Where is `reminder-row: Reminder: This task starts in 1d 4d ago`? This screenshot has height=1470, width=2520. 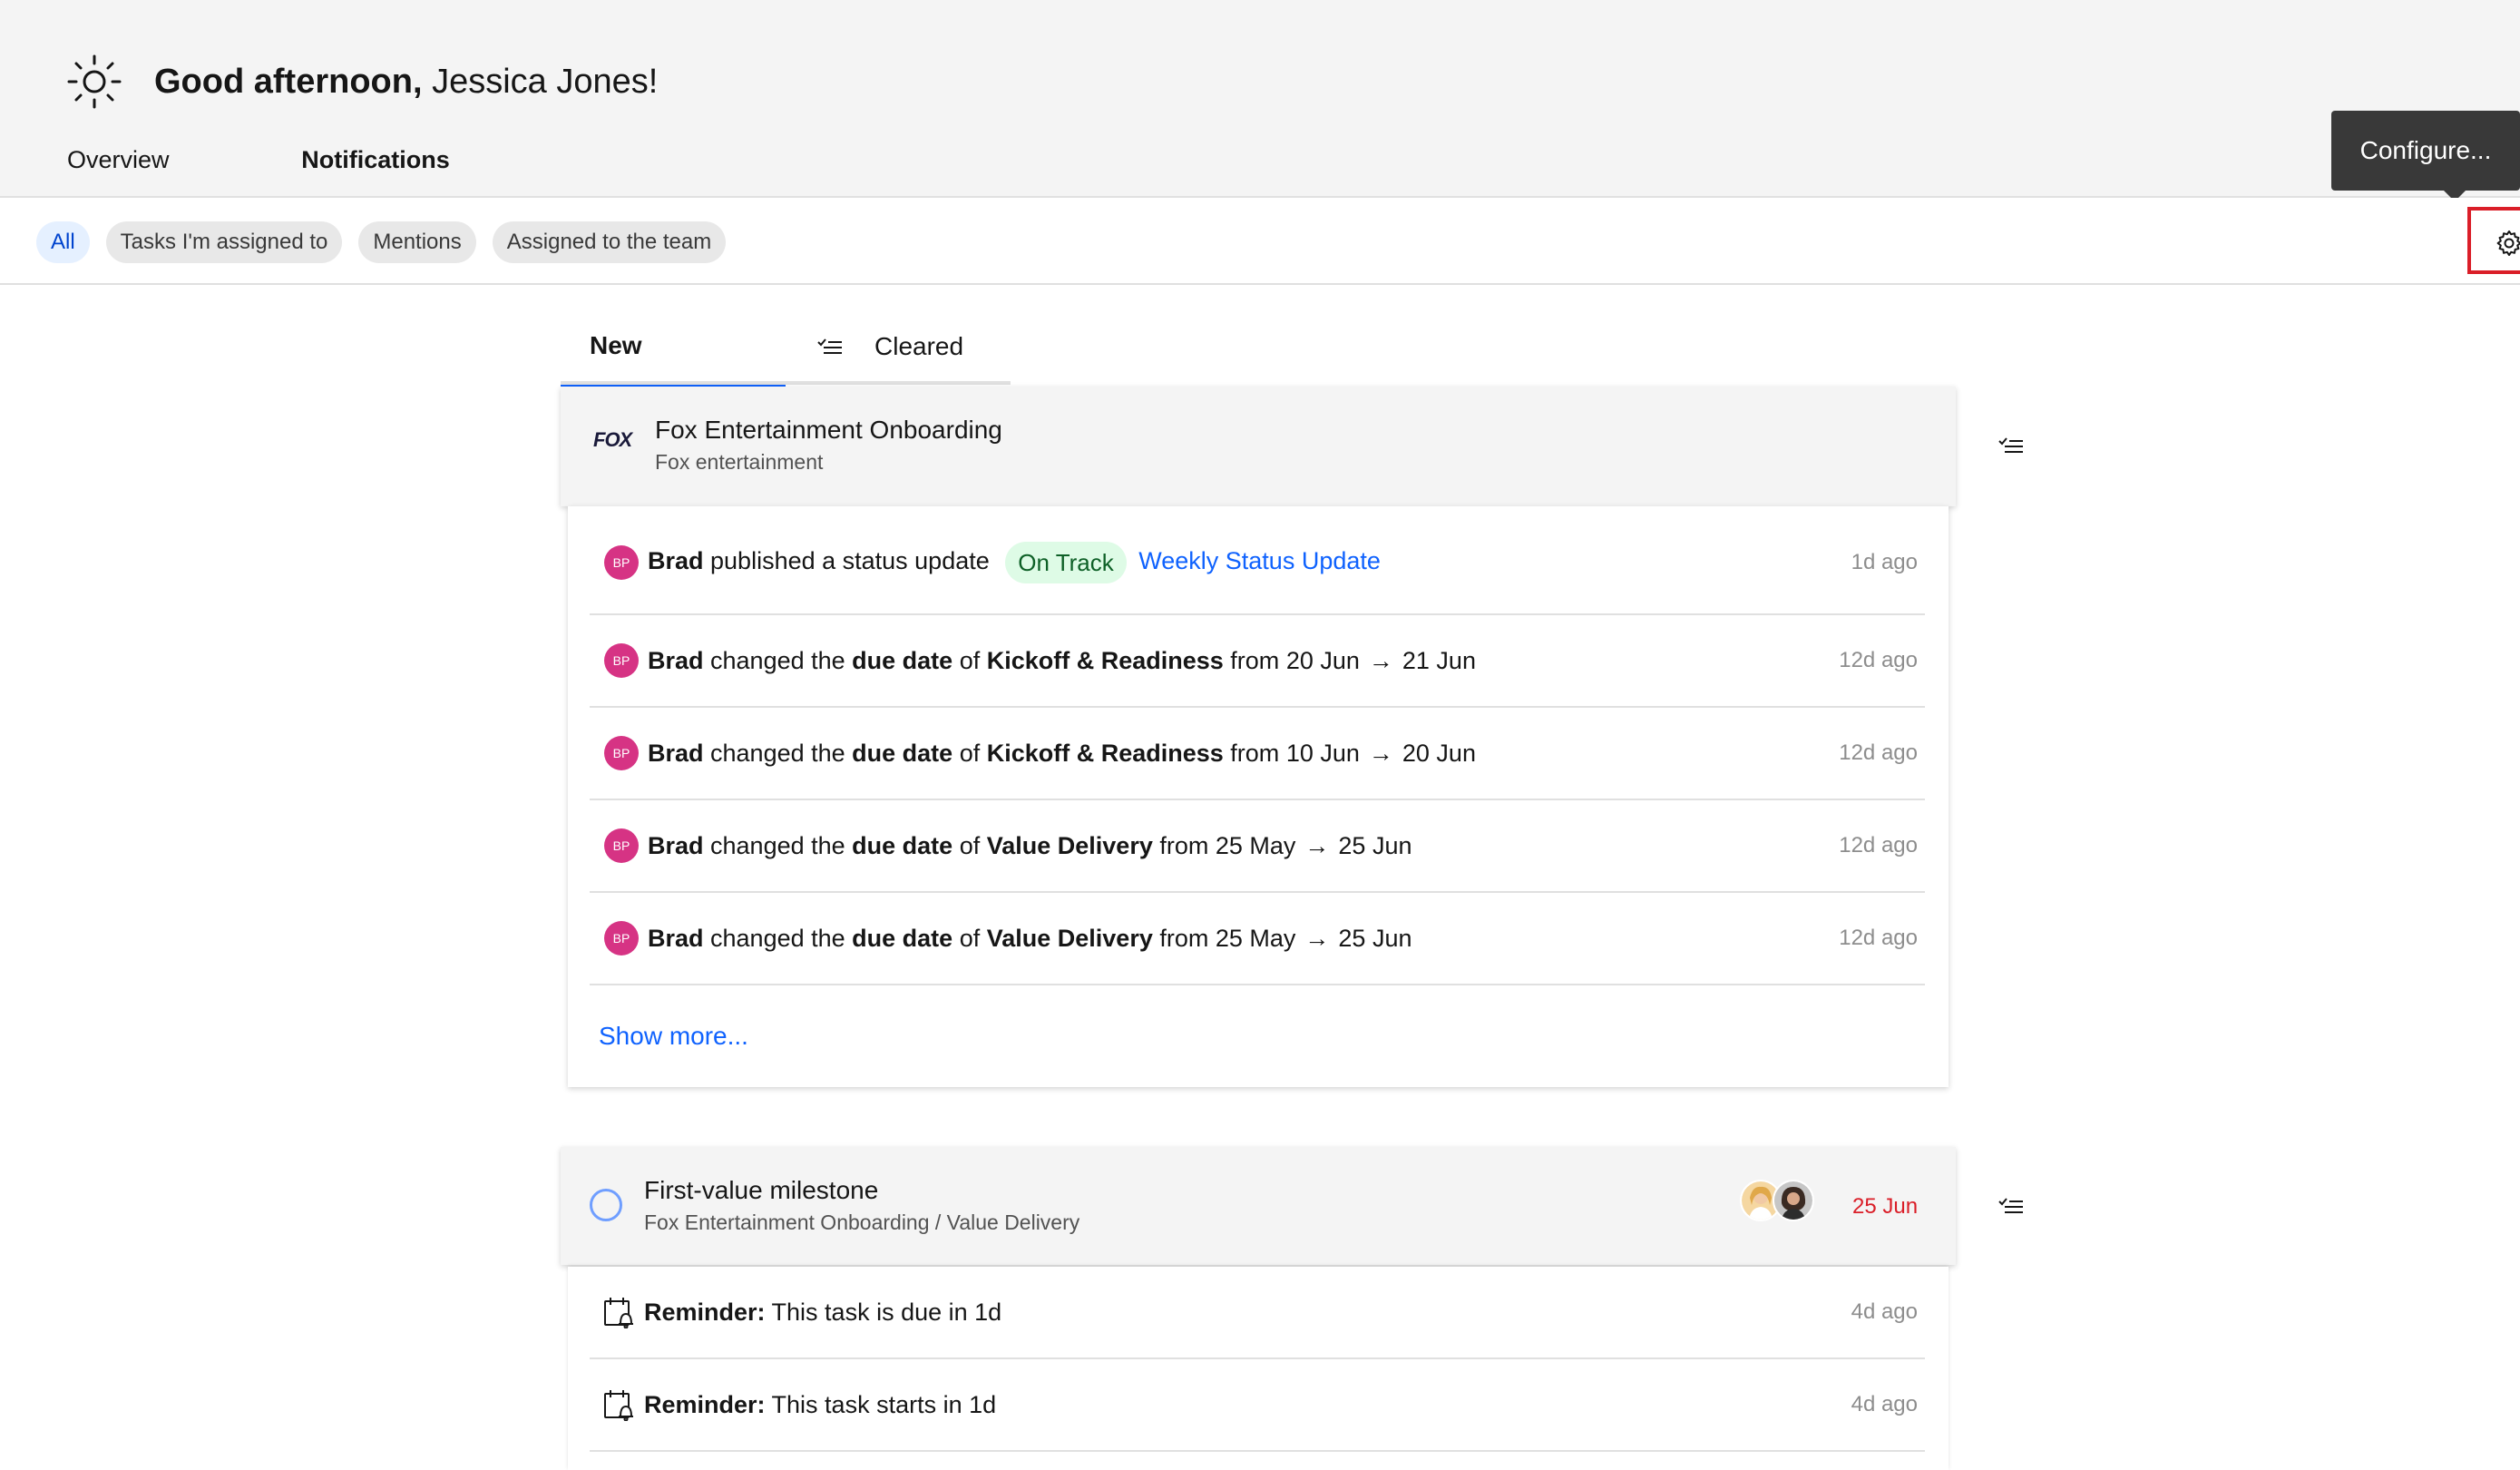 reminder-row: Reminder: This task starts in 1d 4d ago is located at coordinates (1257, 1405).